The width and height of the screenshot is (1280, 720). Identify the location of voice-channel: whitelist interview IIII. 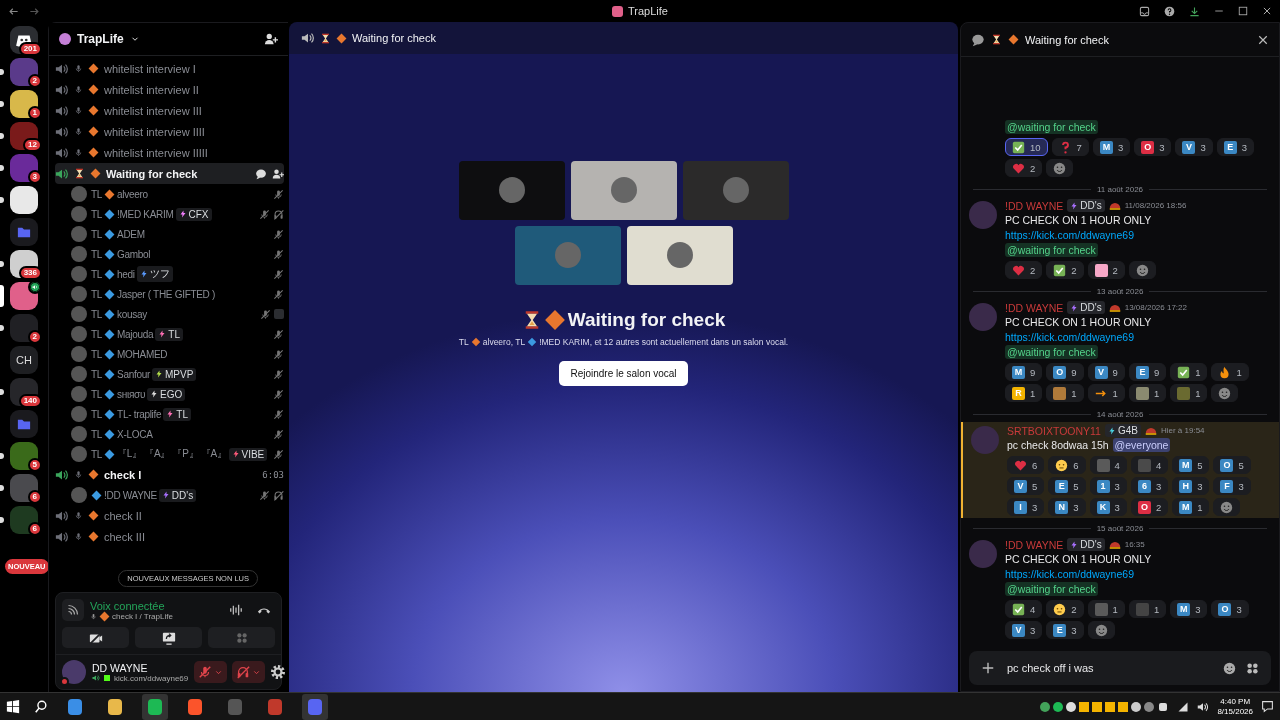
(169, 131).